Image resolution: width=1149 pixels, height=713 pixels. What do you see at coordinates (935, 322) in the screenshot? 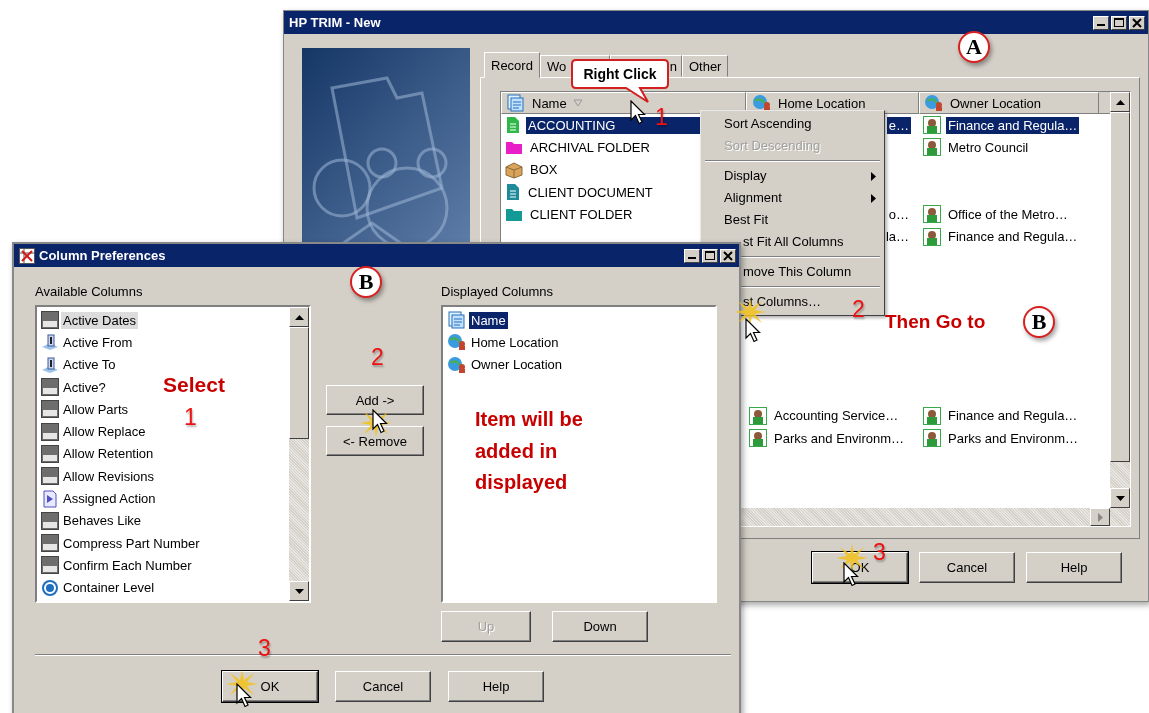
I see `instruction-text: Then Go to` at bounding box center [935, 322].